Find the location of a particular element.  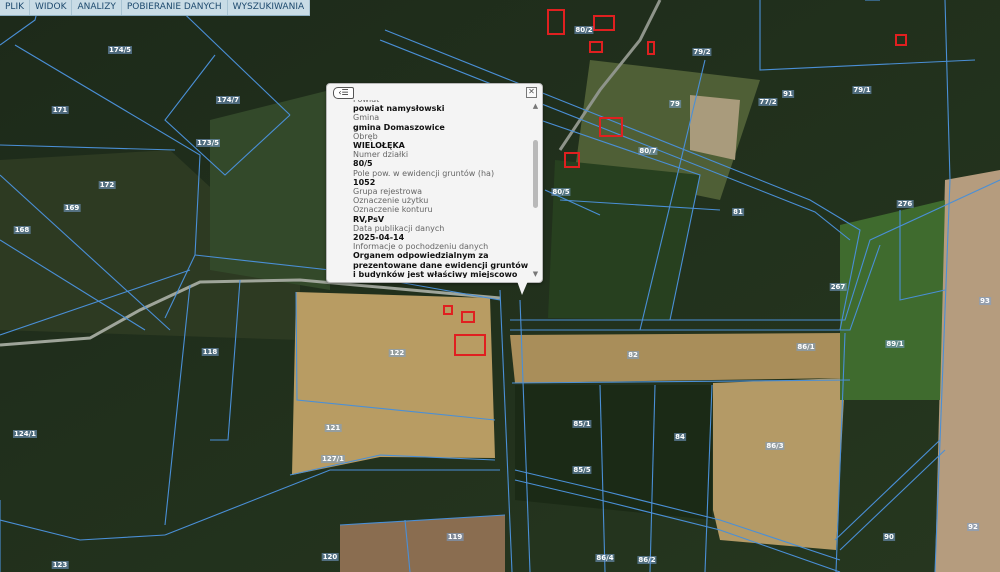

field-label: Data publikacji danych is located at coordinates (399, 228).